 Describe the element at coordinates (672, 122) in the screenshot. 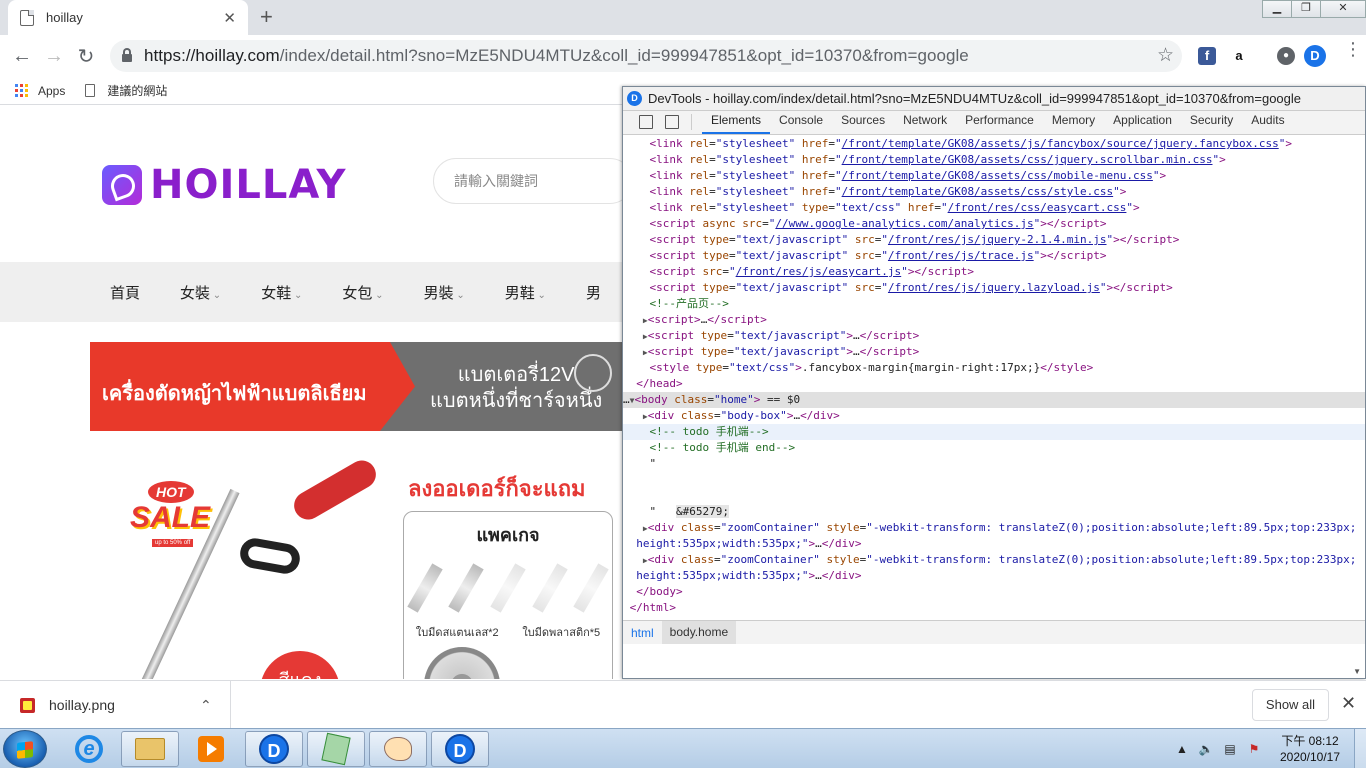

I see `device-toolbar-icon` at that location.